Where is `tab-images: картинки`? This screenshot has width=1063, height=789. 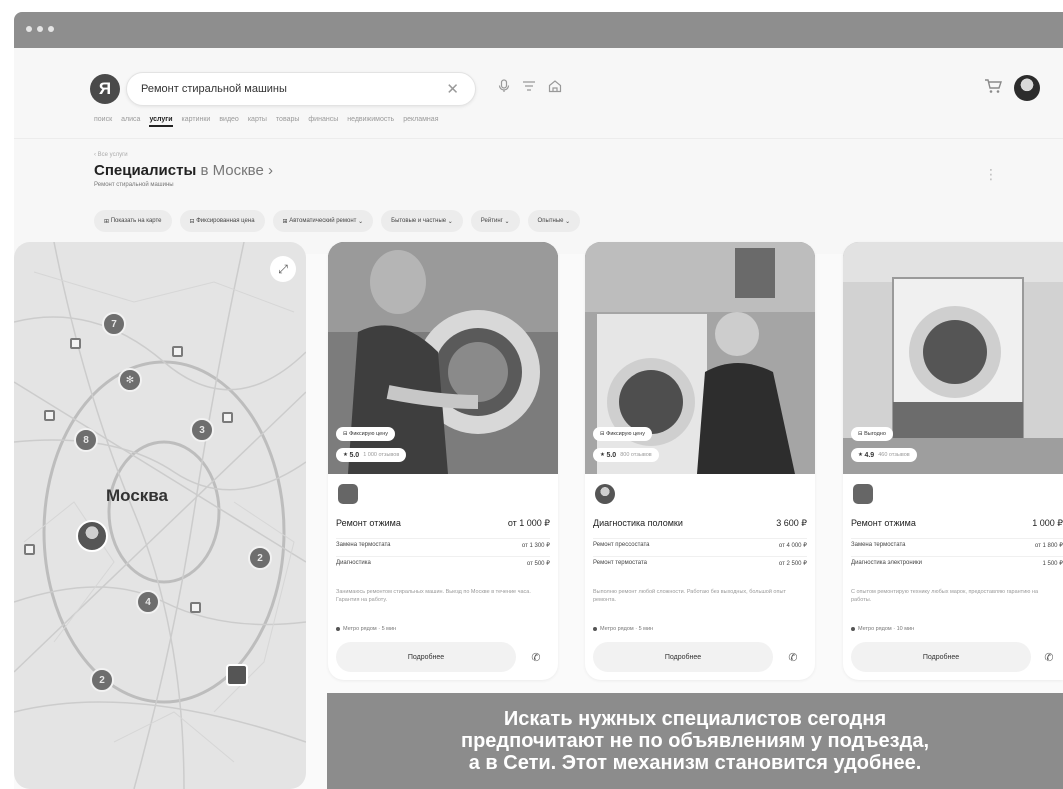 tab-images: картинки is located at coordinates (196, 121).